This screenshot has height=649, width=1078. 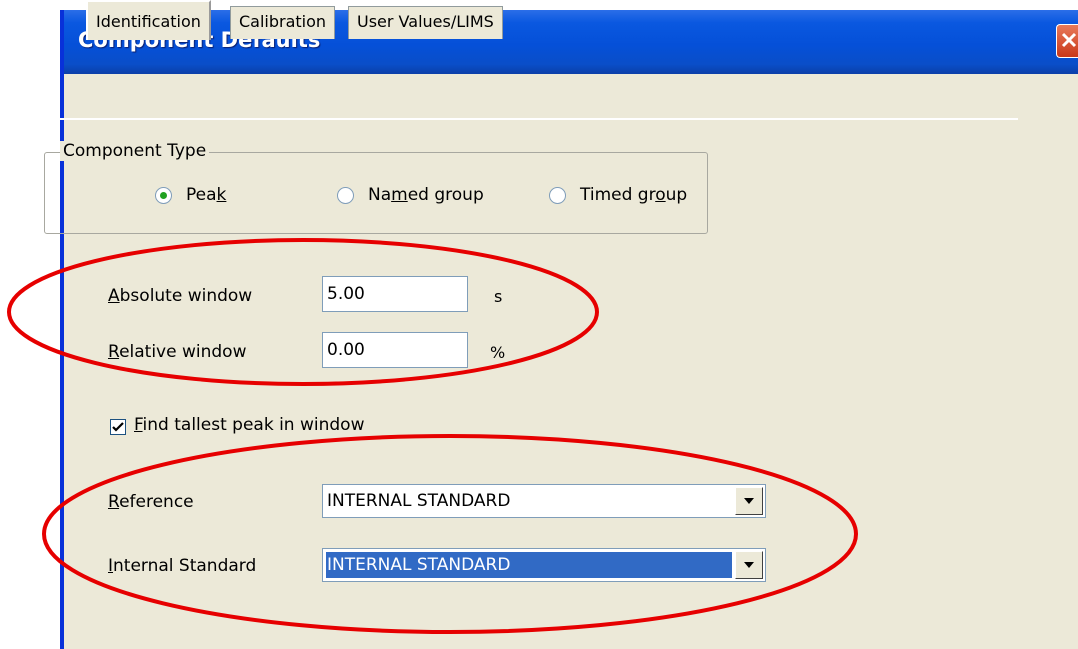 I want to click on annotation-ellipse-windows, so click(x=303, y=312).